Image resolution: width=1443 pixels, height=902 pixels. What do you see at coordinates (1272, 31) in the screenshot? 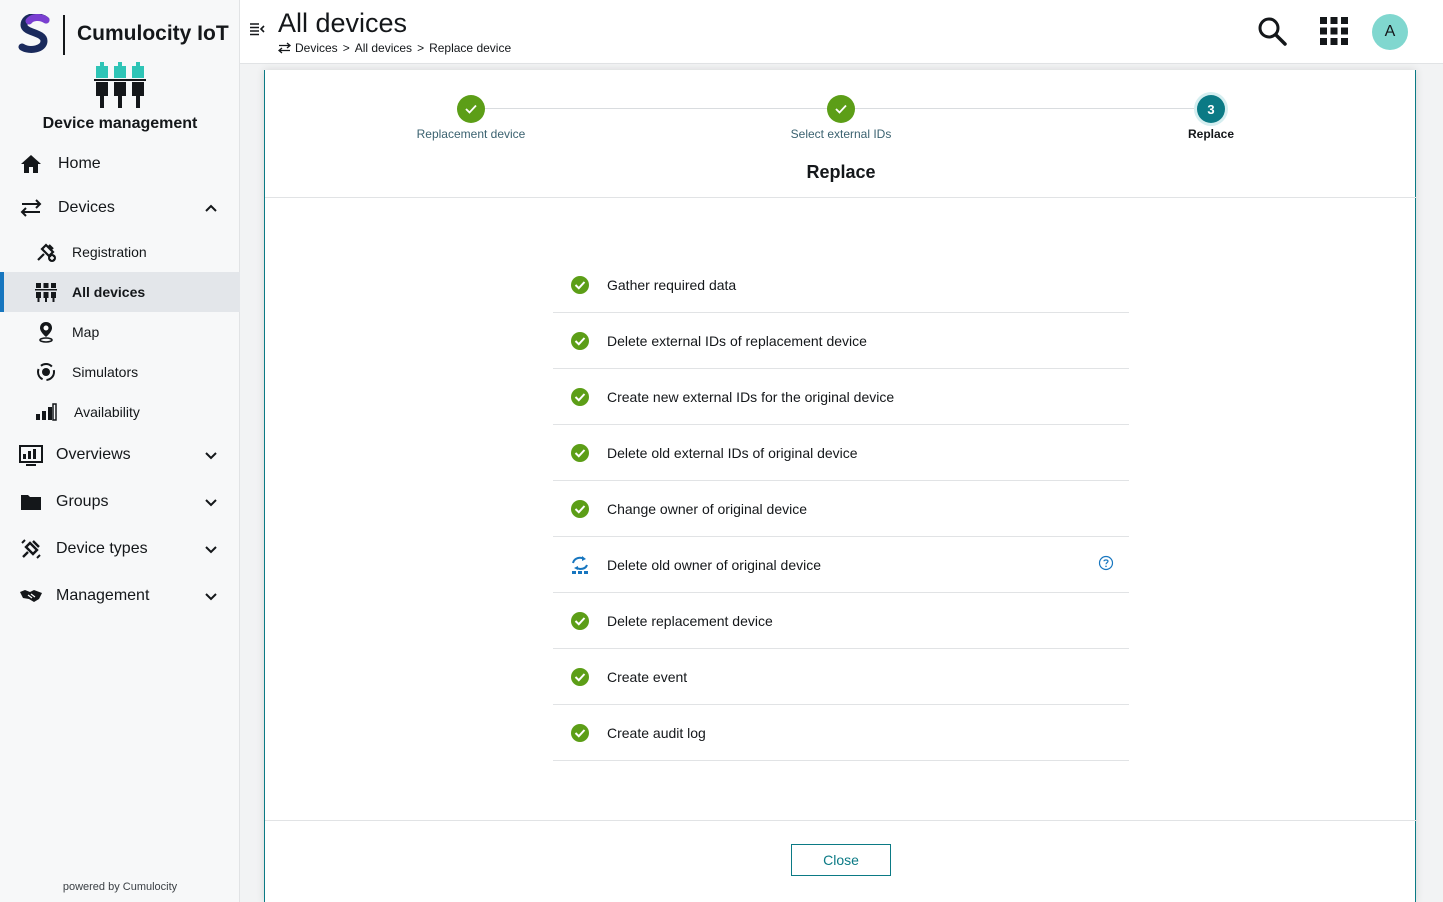
I see `search-icon` at bounding box center [1272, 31].